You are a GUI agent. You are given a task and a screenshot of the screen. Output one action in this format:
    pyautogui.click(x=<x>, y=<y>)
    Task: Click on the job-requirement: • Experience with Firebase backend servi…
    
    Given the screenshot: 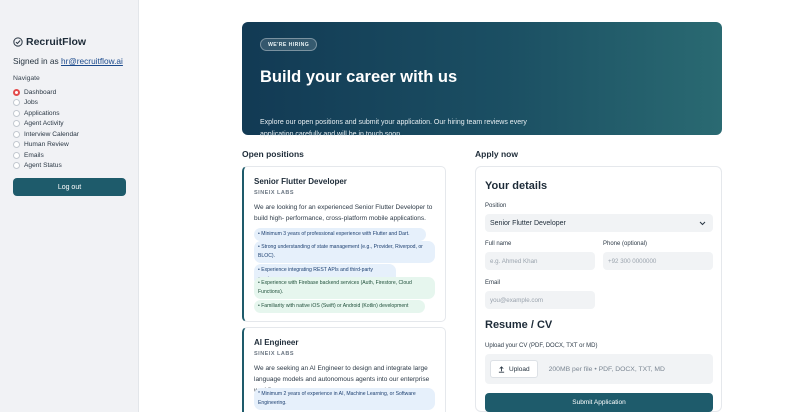 What is the action you would take?
    pyautogui.click(x=344, y=288)
    